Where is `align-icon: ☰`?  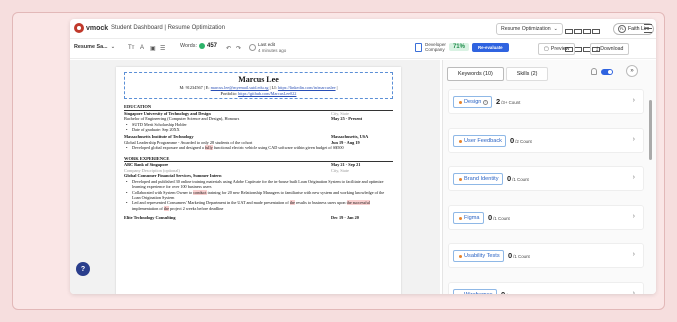
align-icon: ☰ is located at coordinates (162, 48).